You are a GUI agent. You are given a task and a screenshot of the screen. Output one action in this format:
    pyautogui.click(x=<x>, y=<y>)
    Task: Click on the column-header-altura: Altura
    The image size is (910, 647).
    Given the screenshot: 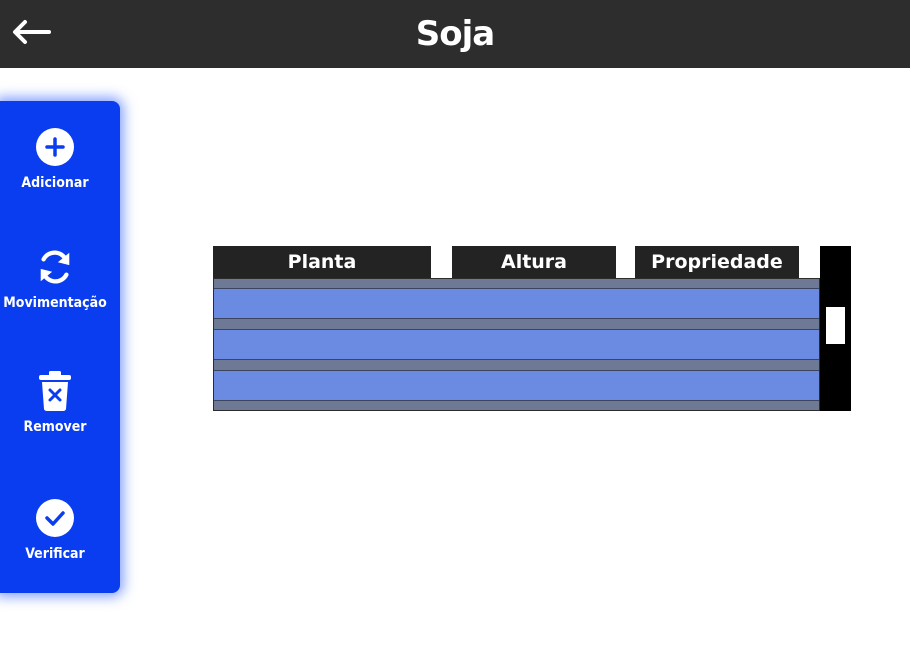 What is the action you would take?
    pyautogui.click(x=534, y=262)
    